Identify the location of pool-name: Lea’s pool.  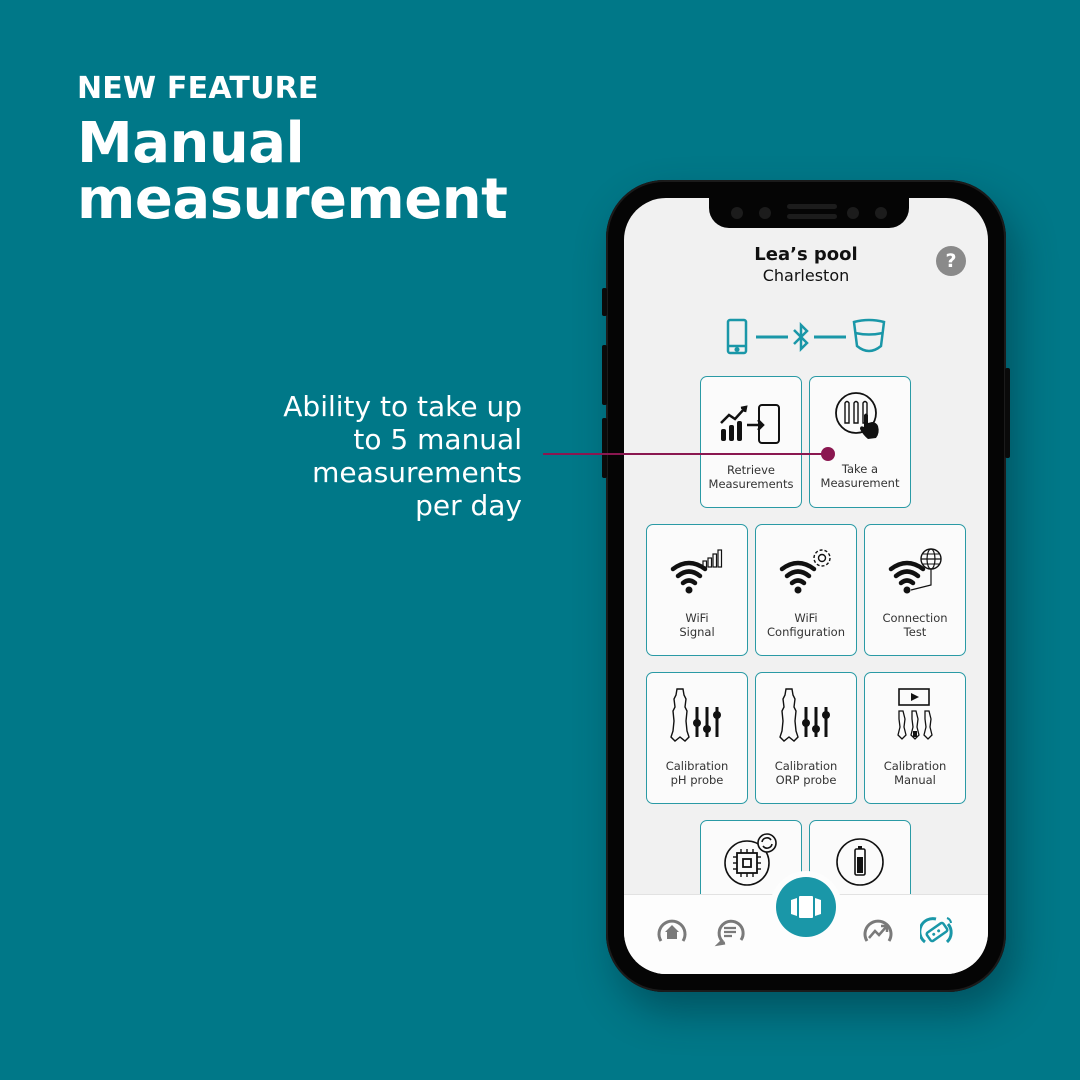
(806, 254).